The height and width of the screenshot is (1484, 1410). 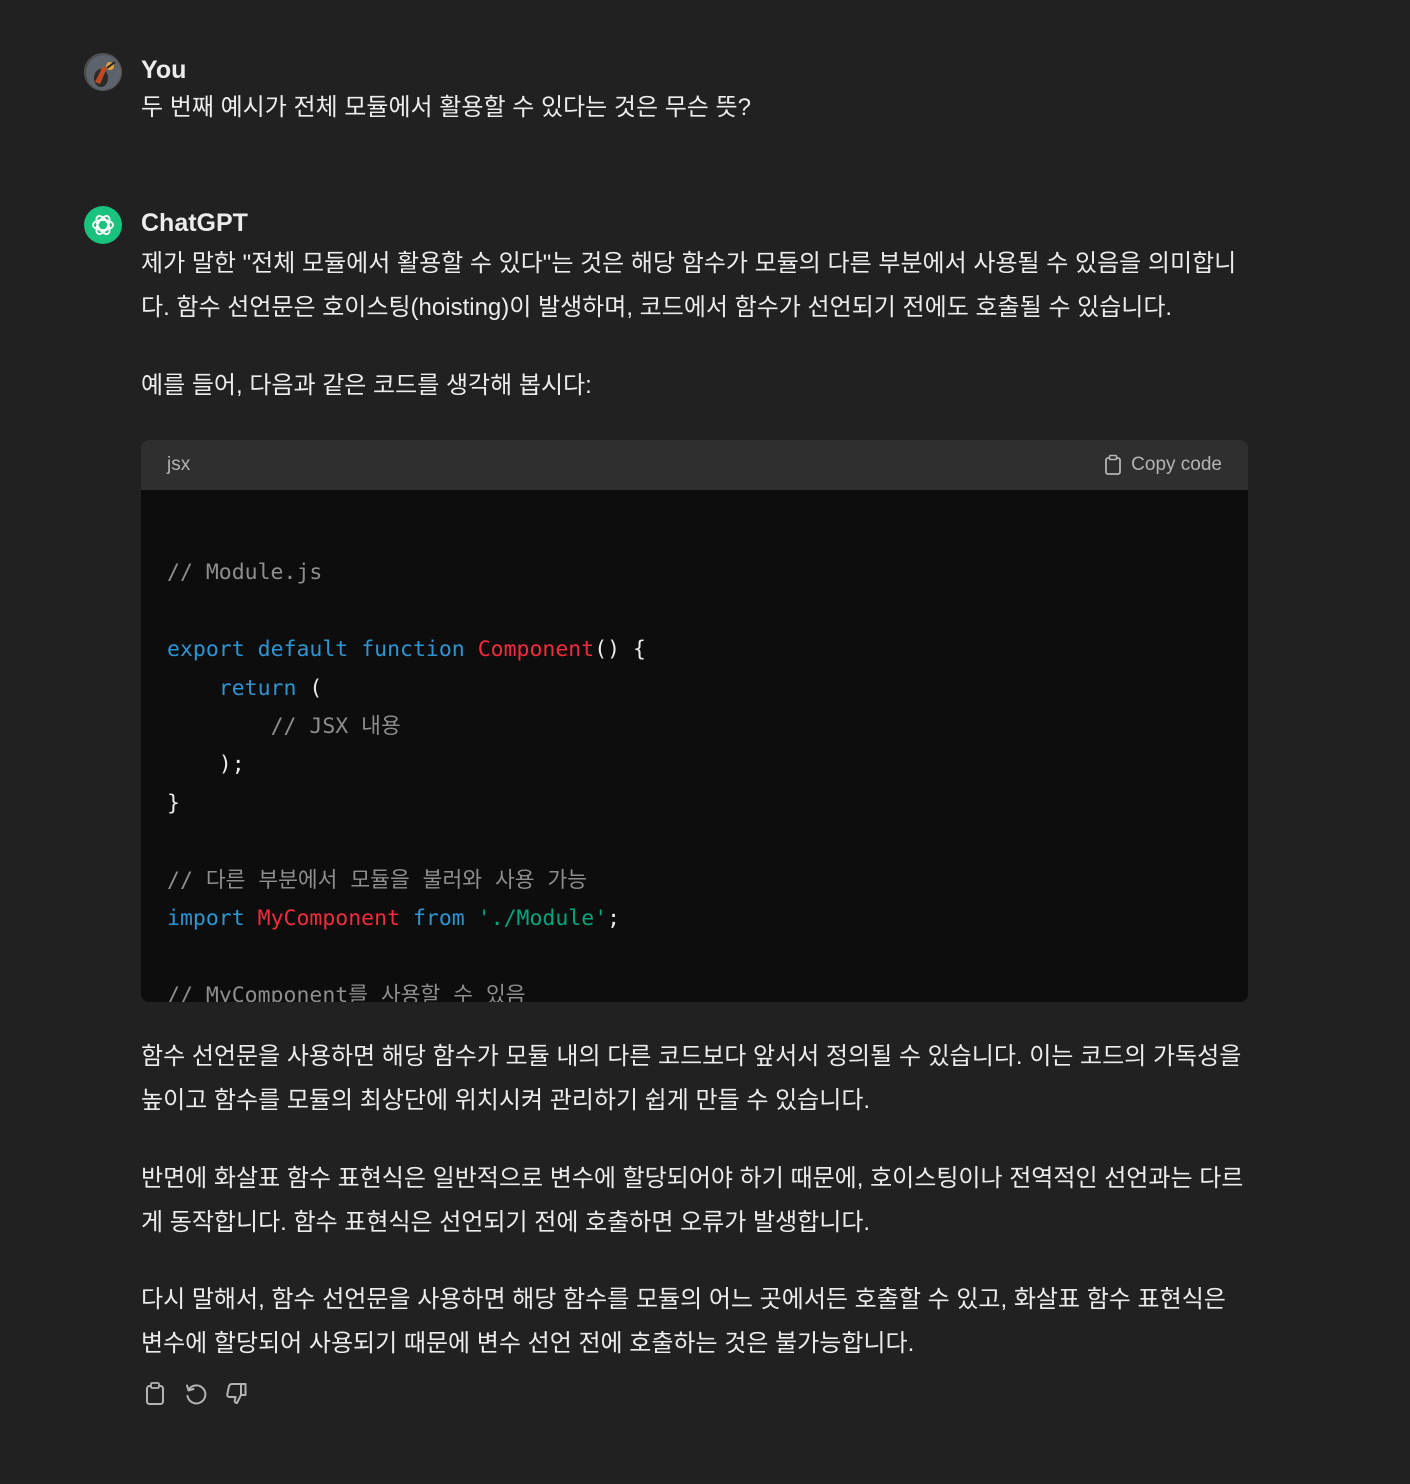 I want to click on code-header: jsx Copy code, so click(x=694, y=465).